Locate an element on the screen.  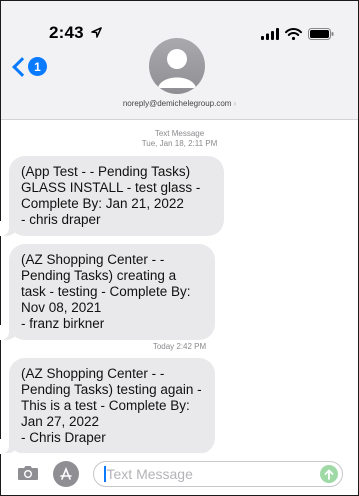
chevron-right-icon: › is located at coordinates (235, 103).